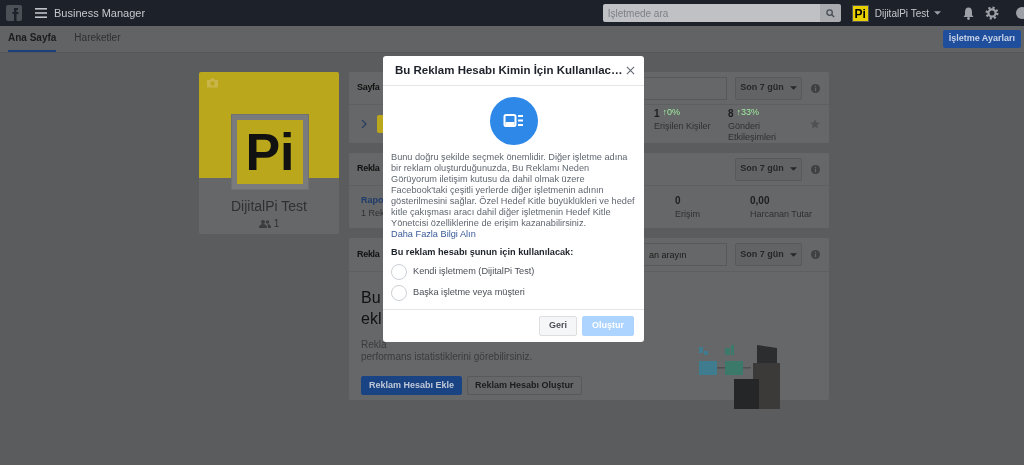 The height and width of the screenshot is (465, 1024). Describe the element at coordinates (513, 121) in the screenshot. I see `ad-account-icon` at that location.